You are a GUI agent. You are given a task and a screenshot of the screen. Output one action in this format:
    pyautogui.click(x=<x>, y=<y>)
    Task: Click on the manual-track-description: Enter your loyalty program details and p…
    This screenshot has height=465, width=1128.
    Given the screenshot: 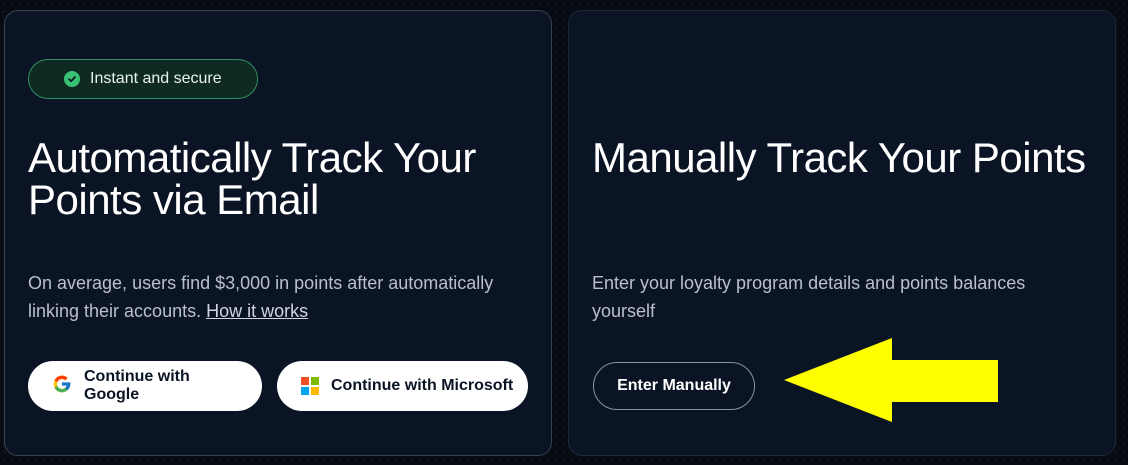 What is the action you would take?
    pyautogui.click(x=809, y=297)
    